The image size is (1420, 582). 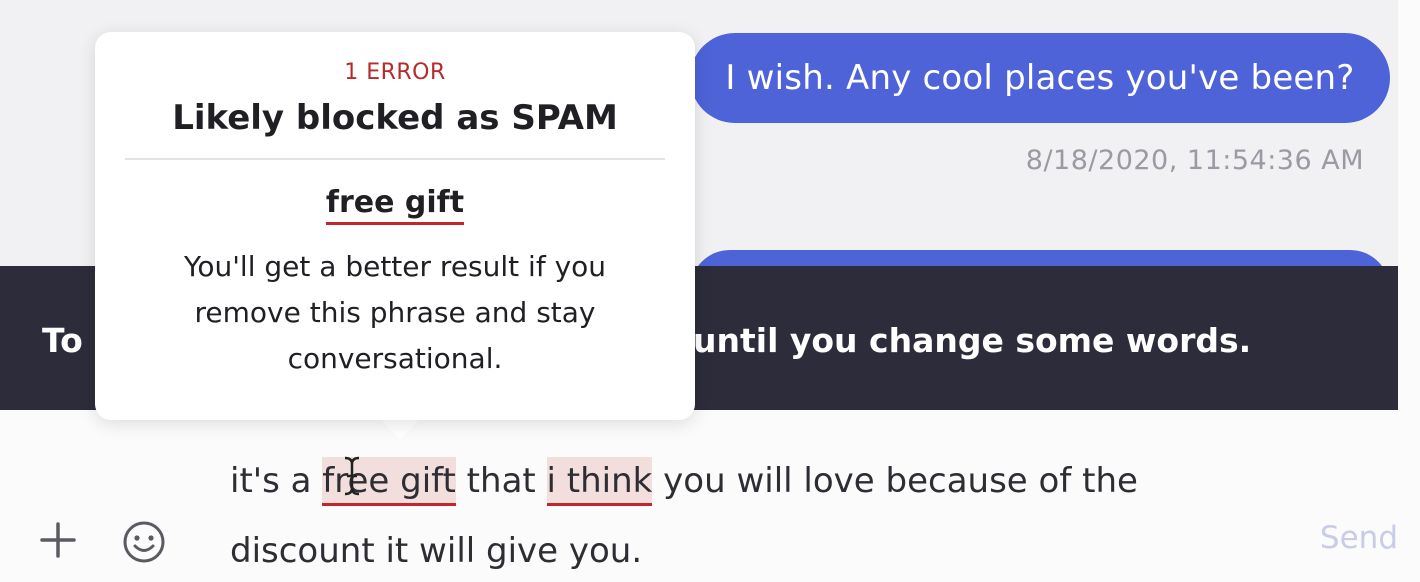 What do you see at coordinates (144, 542) in the screenshot?
I see `smile-icon` at bounding box center [144, 542].